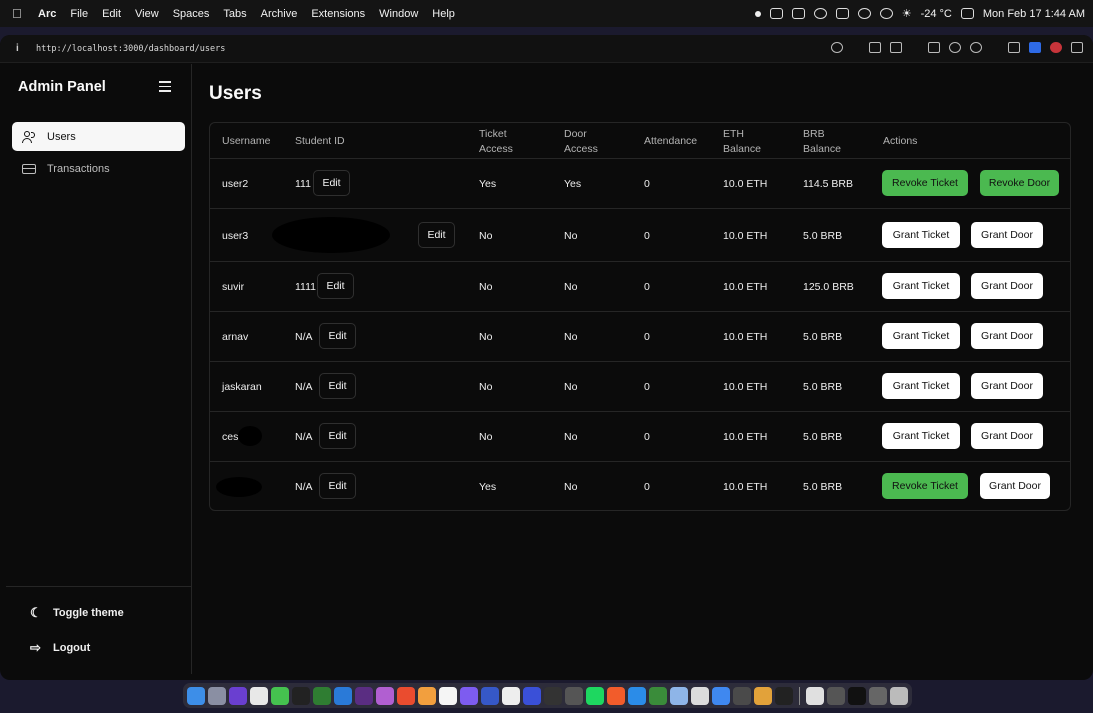 The height and width of the screenshot is (713, 1093). I want to click on sun-icon: ☀, so click(907, 13).